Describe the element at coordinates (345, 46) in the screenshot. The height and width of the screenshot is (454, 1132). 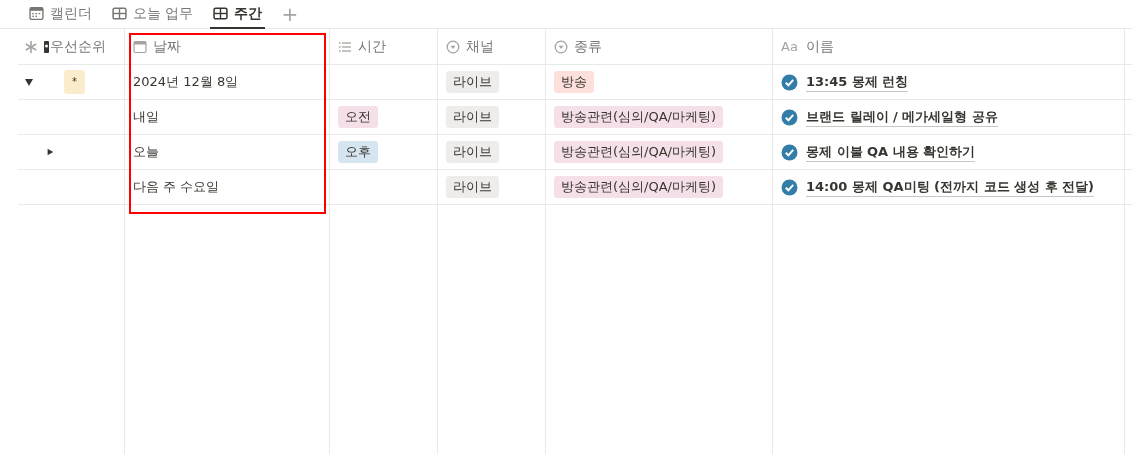
I see `list-icon` at that location.